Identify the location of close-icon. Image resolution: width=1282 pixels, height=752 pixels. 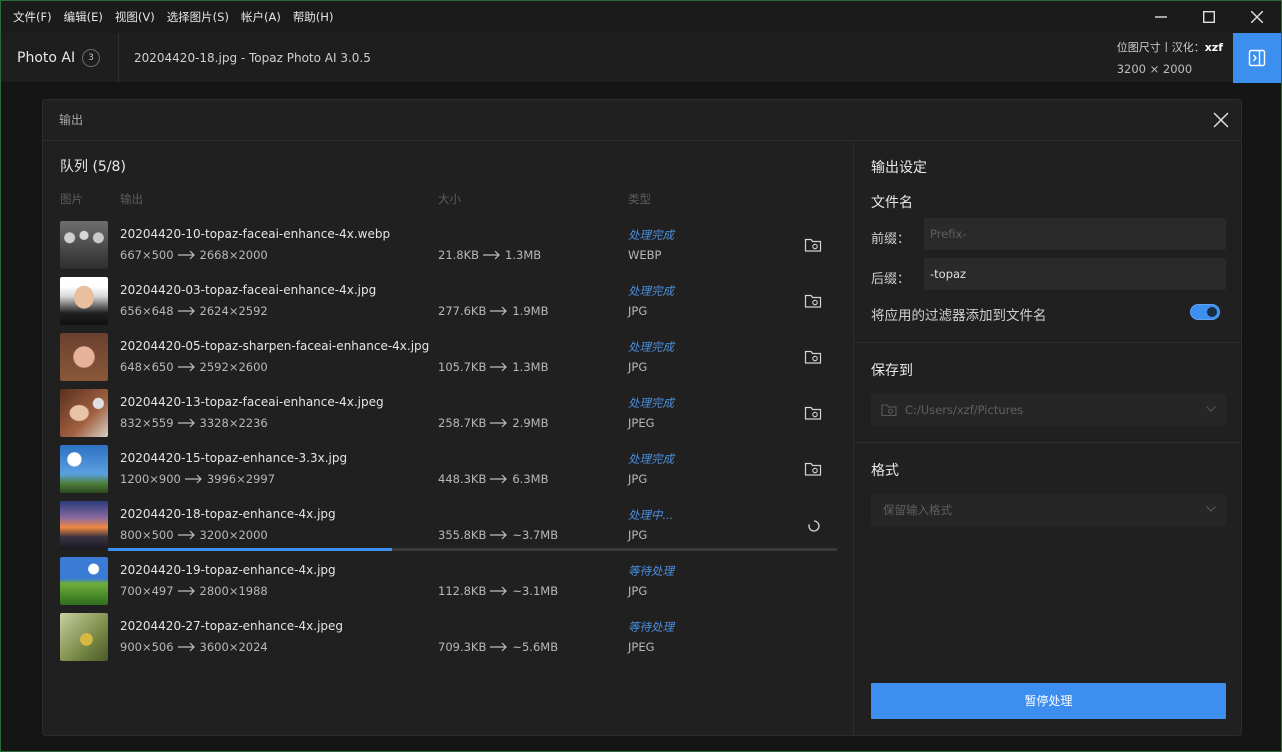
(1257, 17).